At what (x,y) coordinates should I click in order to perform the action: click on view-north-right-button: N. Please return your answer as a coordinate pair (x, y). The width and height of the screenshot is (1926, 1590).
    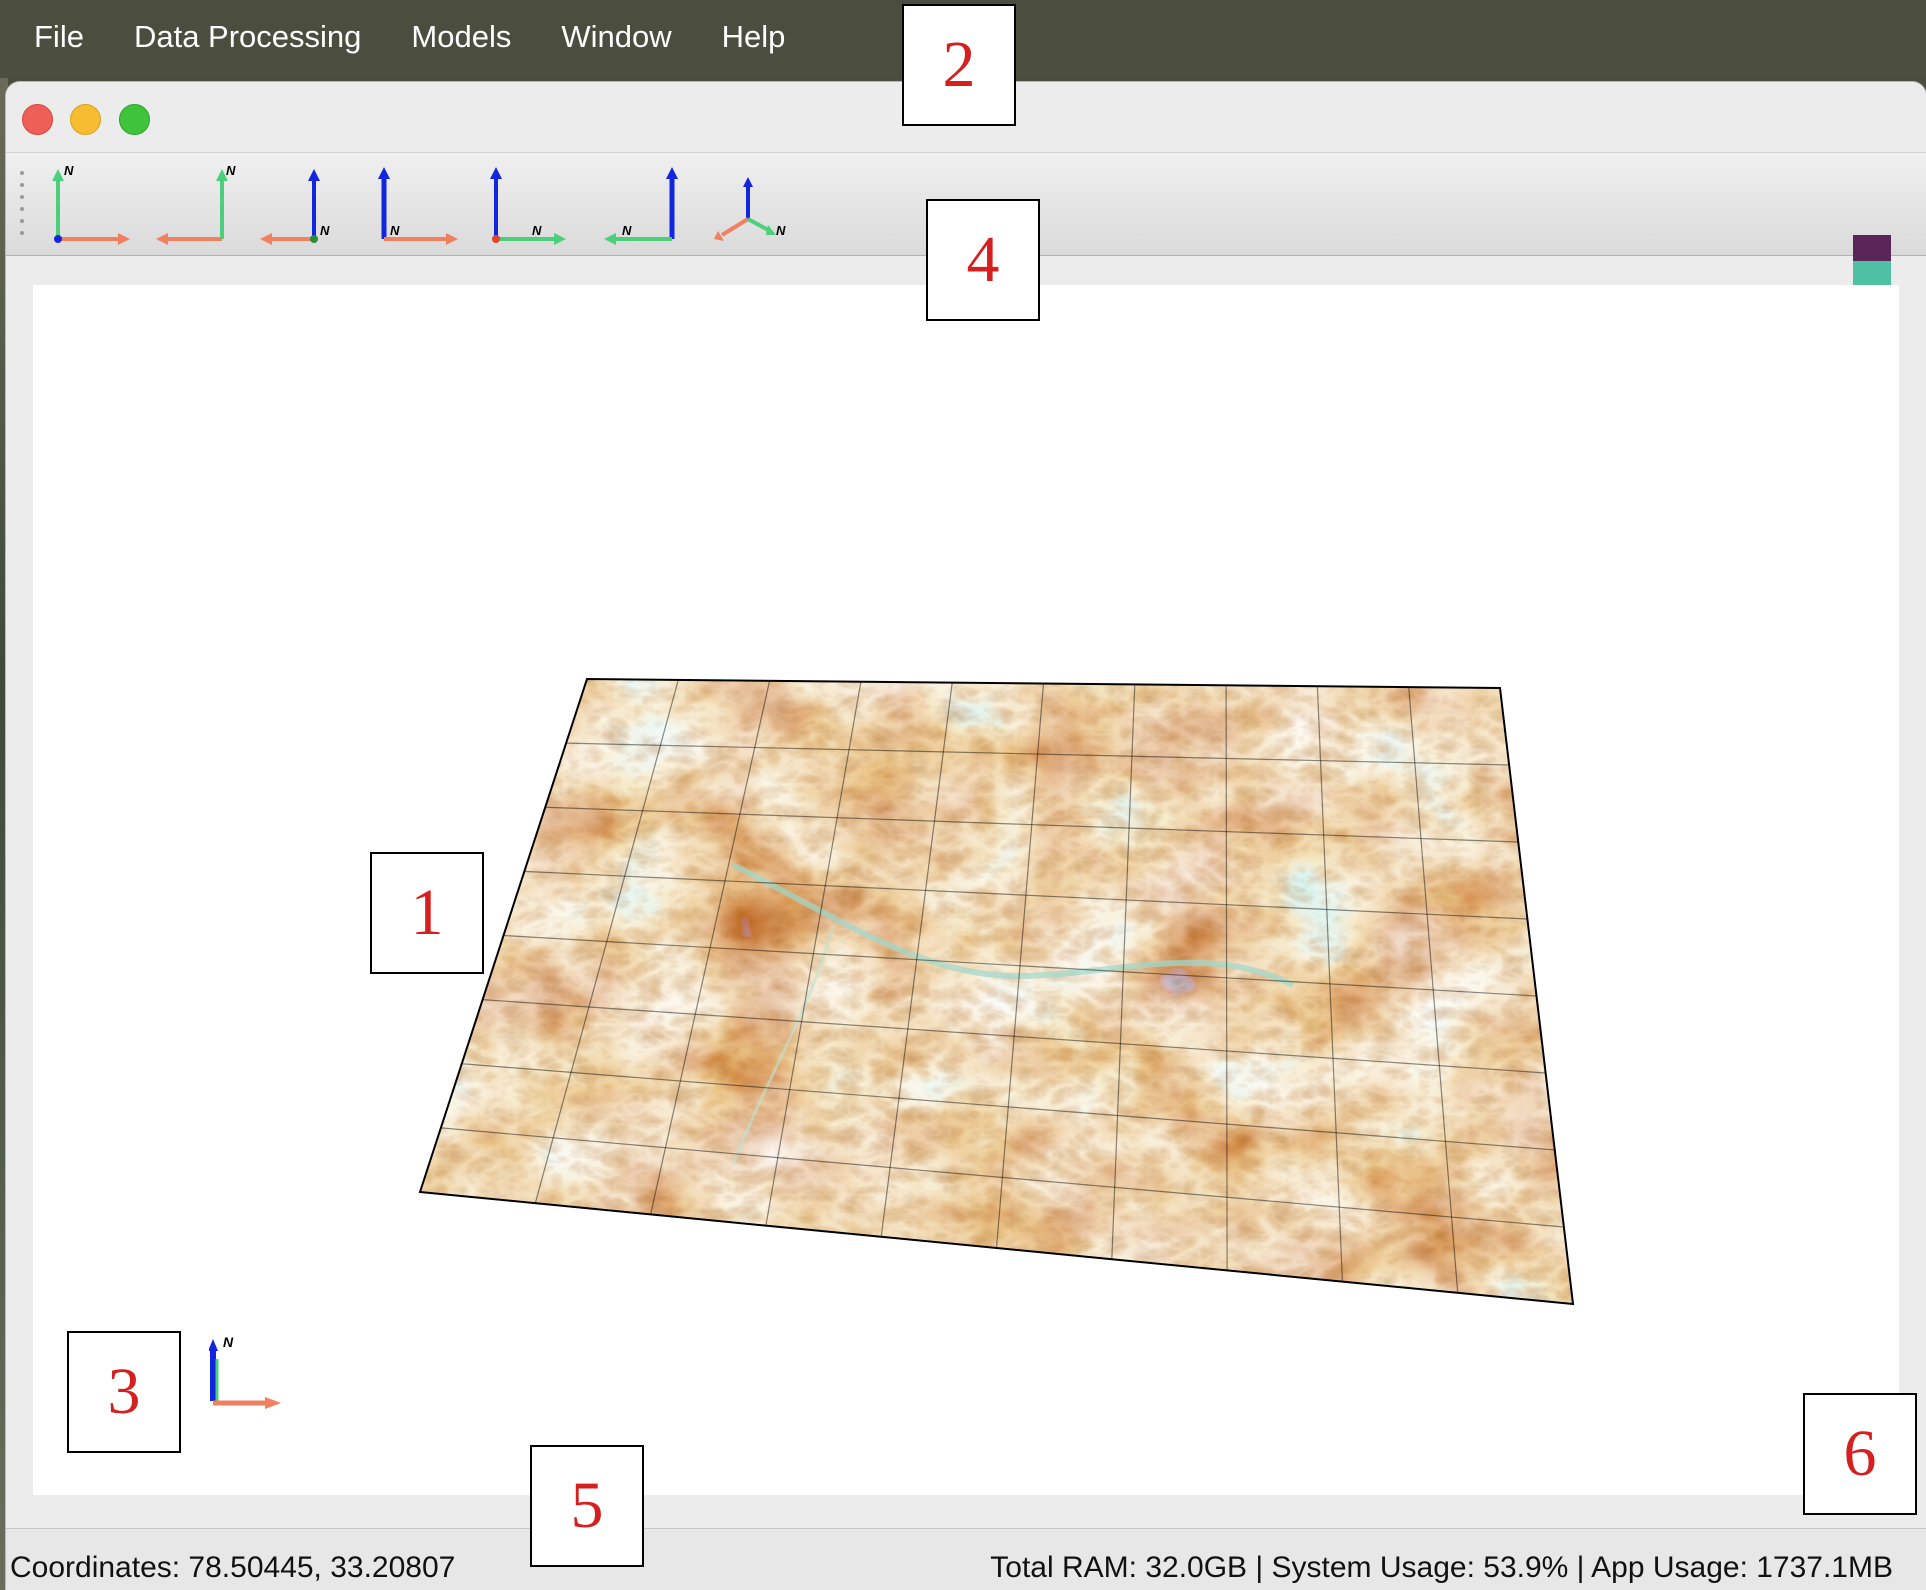
    Looking at the image, I should click on (302, 206).